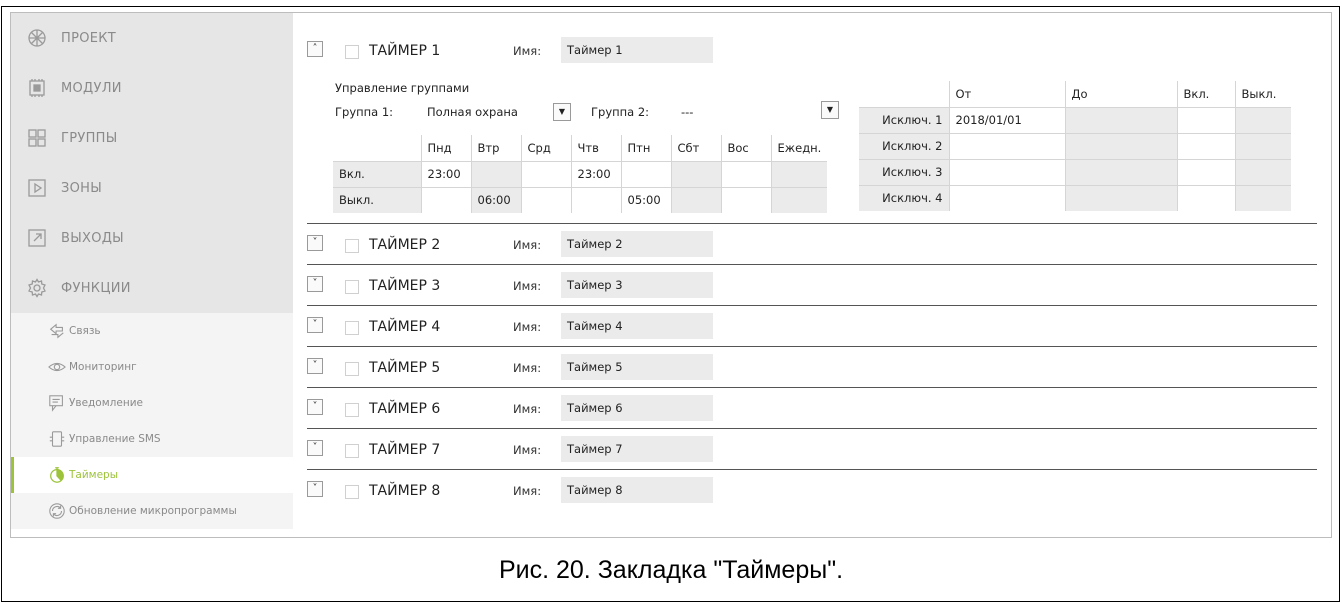 This screenshot has width=1342, height=604. What do you see at coordinates (645, 199) in the screenshot?
I see `schedule-cell: 05:00` at bounding box center [645, 199].